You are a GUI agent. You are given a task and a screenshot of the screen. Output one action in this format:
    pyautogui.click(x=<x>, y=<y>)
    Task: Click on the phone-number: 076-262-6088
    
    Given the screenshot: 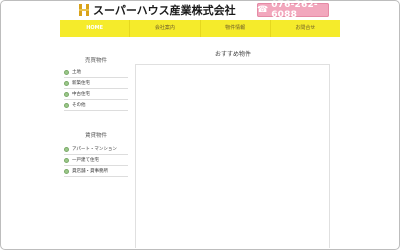 What is the action you would take?
    pyautogui.click(x=294, y=10)
    